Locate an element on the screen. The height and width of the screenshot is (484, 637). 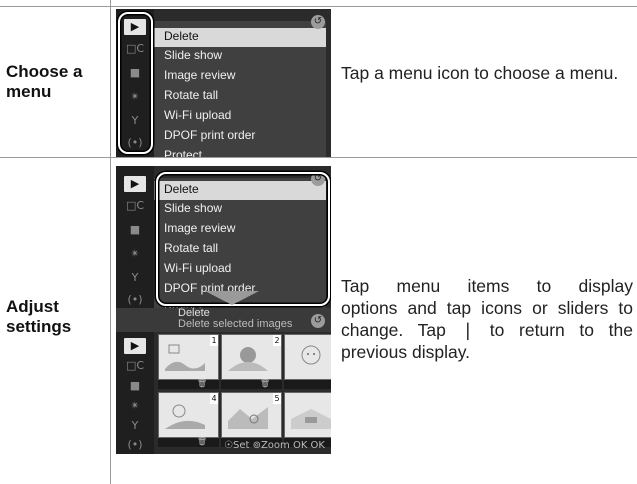
menu-item-image-review: Image review is located at coordinates (199, 75).